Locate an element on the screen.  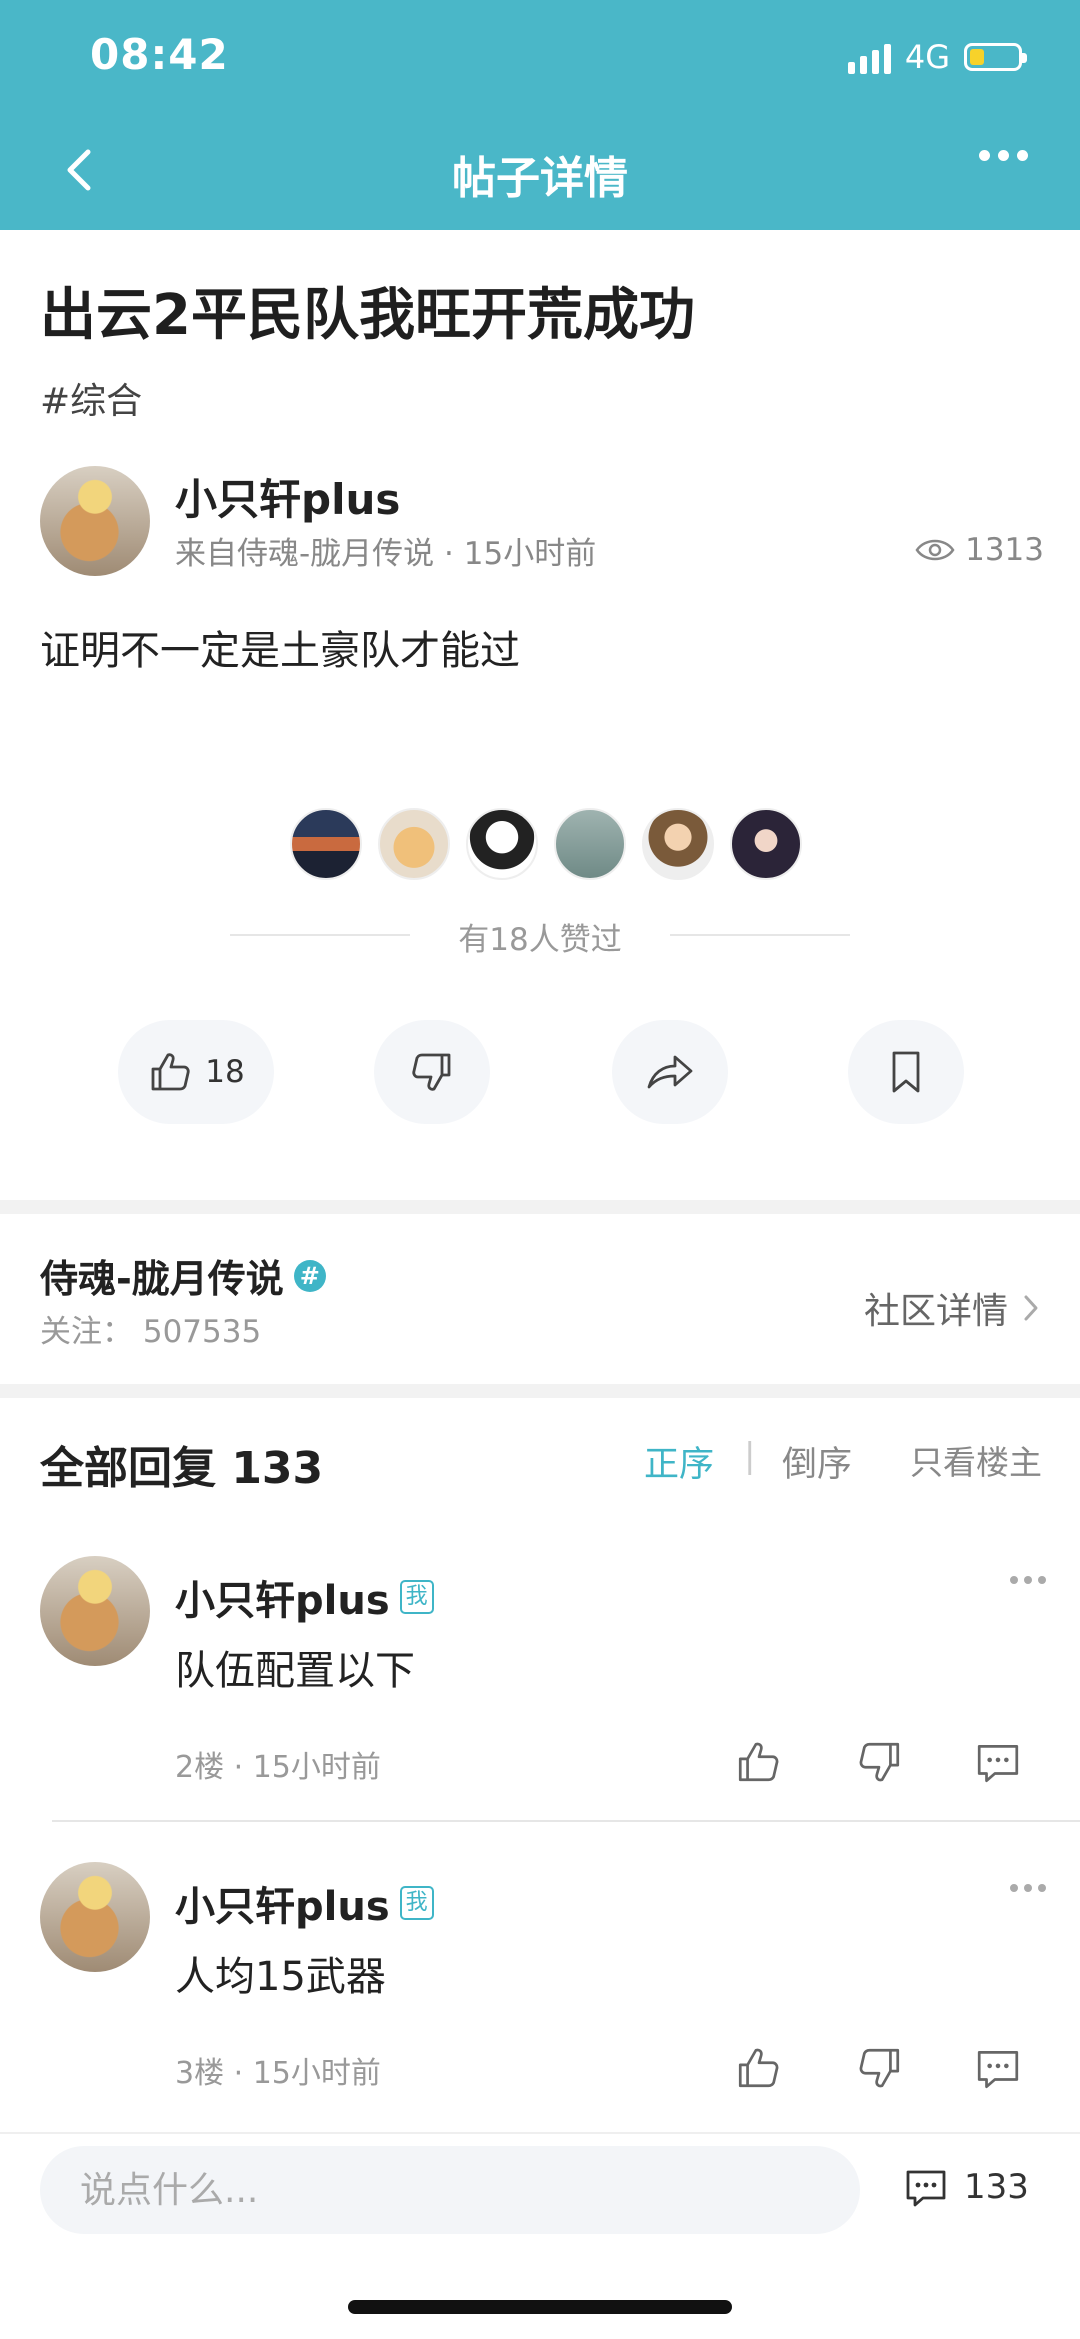
dislike-button is located at coordinates (432, 1072).